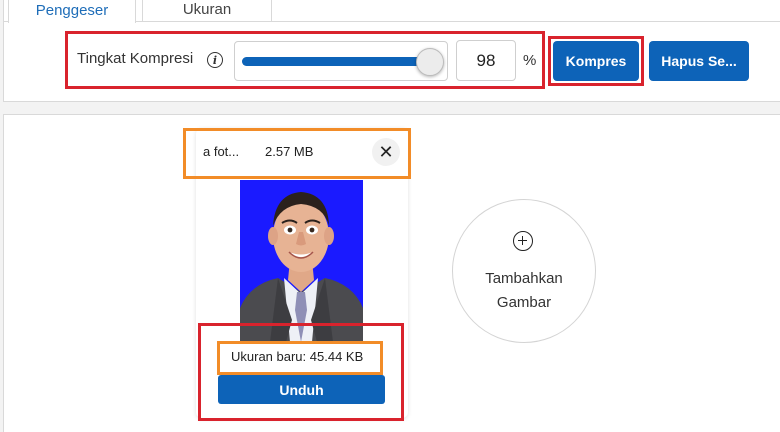 This screenshot has width=780, height=432. Describe the element at coordinates (301, 389) in the screenshot. I see `download-button: Unduh` at that location.